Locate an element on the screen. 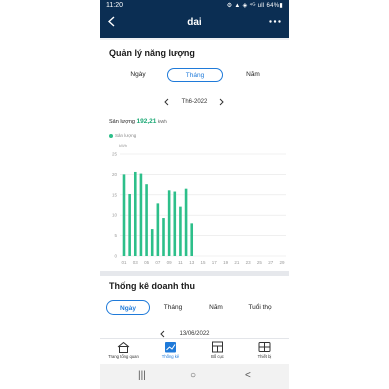 This screenshot has width=389, height=389. nav-devices: Thiết bị is located at coordinates (264, 350).